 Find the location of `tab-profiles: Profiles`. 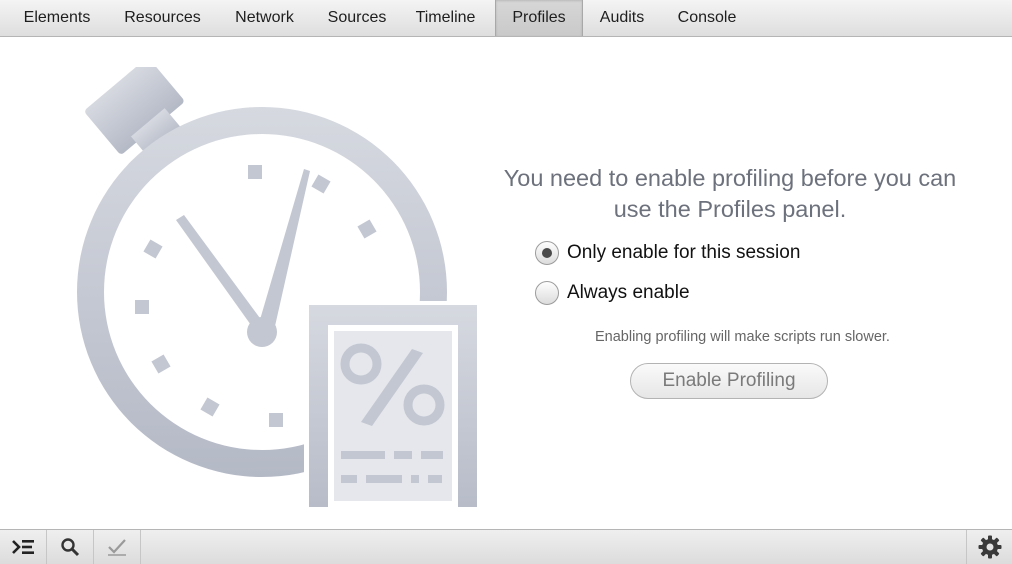

tab-profiles: Profiles is located at coordinates (539, 18).